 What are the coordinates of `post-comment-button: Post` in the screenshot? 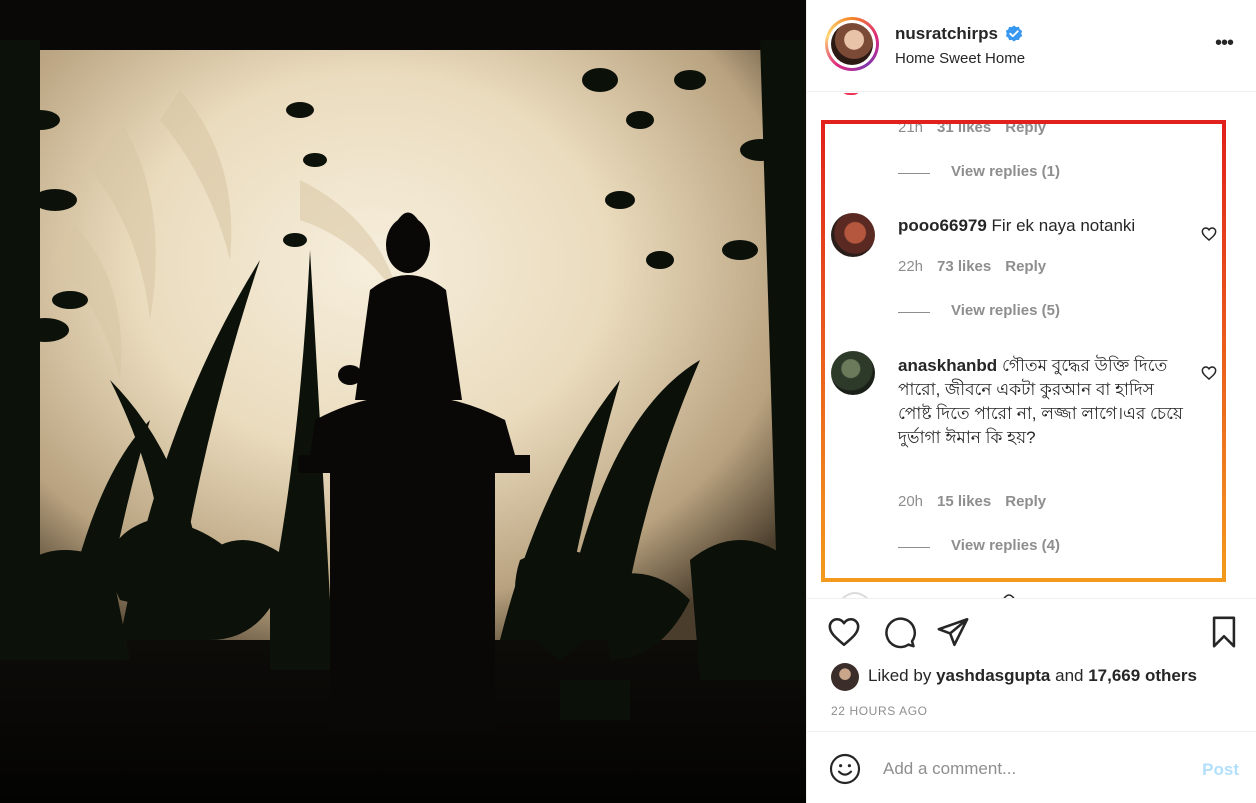 It's located at (1220, 770).